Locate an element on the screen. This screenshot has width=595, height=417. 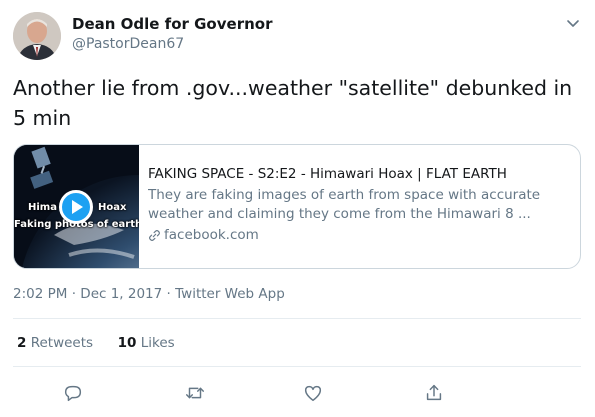
card-thumbnail: Hima Hoax Faking photos of earth is located at coordinates (76, 206).